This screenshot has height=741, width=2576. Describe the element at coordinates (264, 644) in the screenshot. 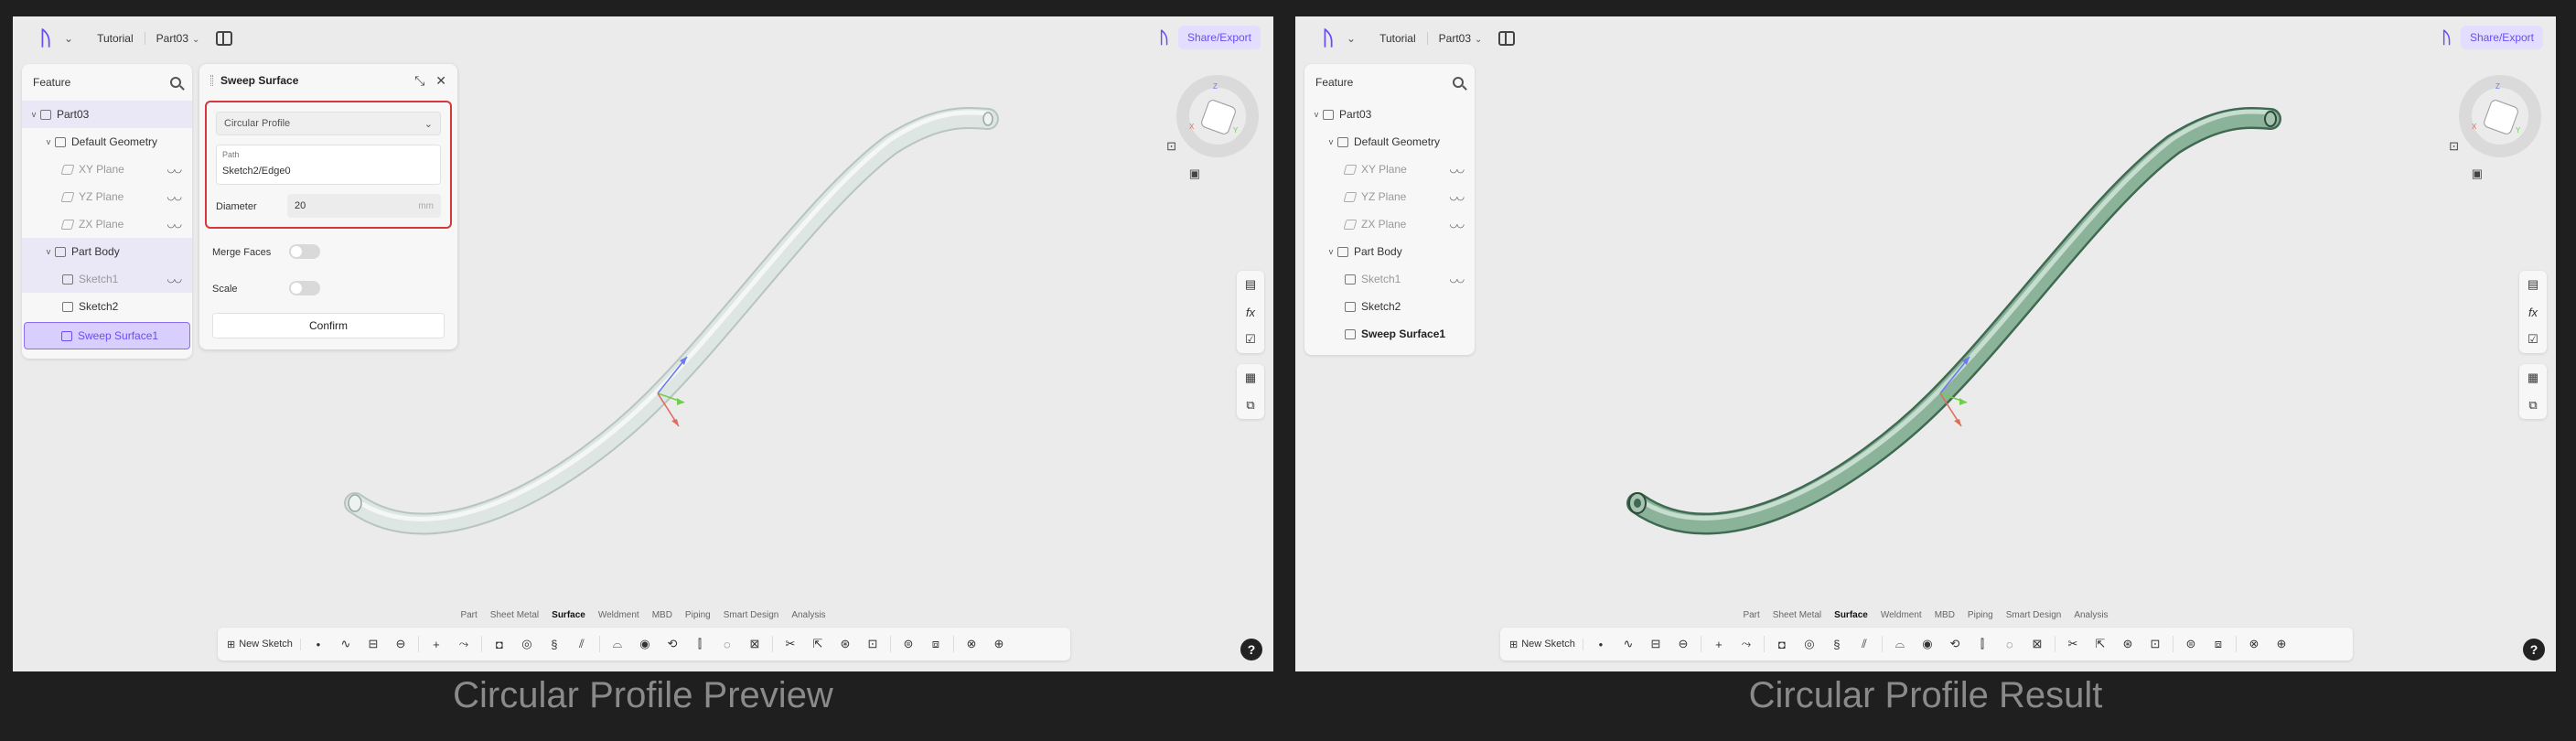

I see `new-sketch-button: ⊞ New Sketch` at that location.